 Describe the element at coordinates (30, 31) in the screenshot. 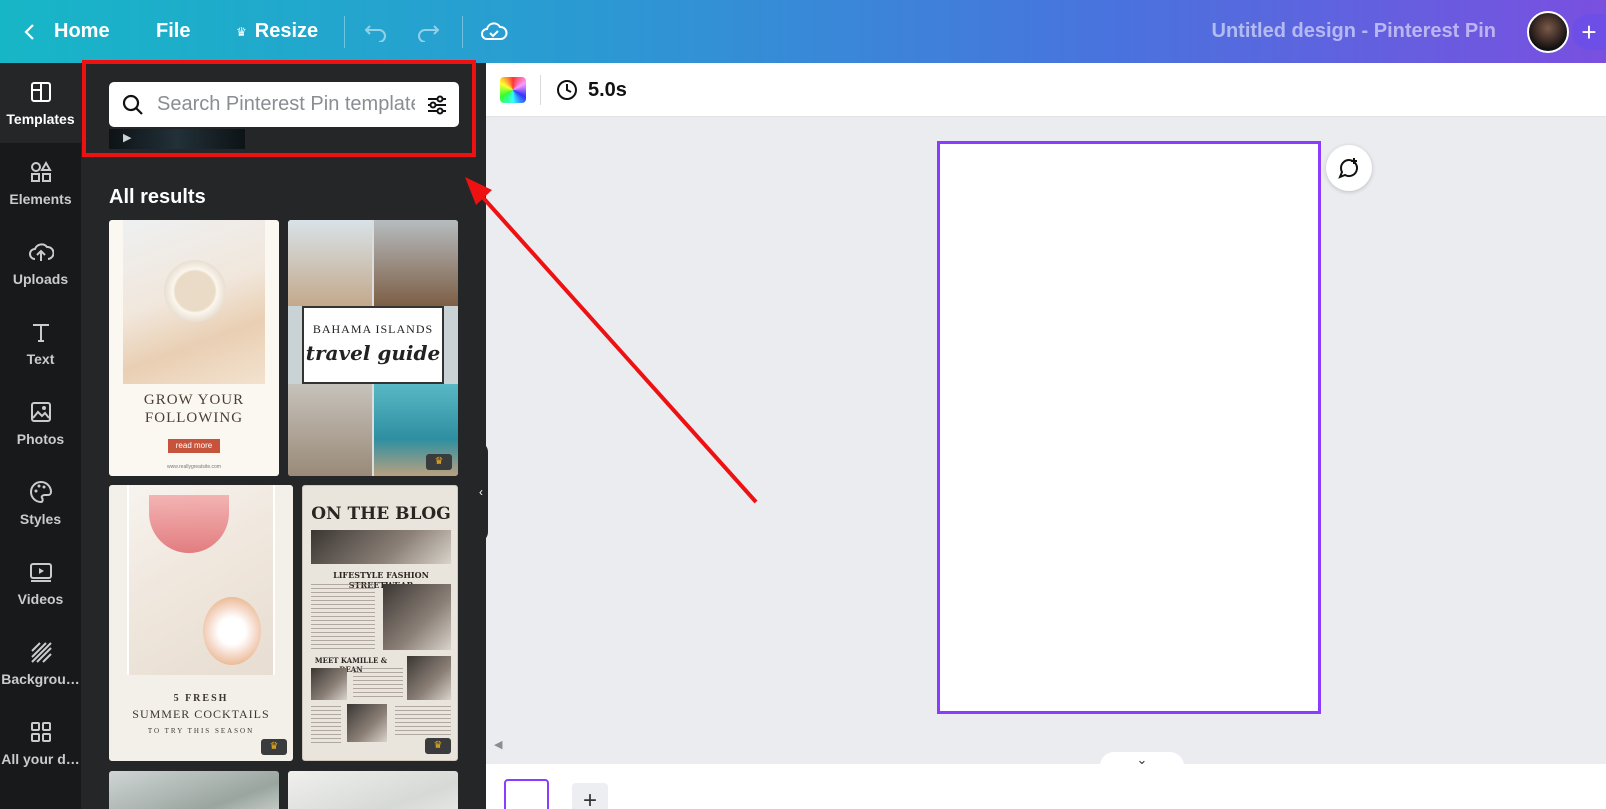

I see `chevron-left-icon` at that location.